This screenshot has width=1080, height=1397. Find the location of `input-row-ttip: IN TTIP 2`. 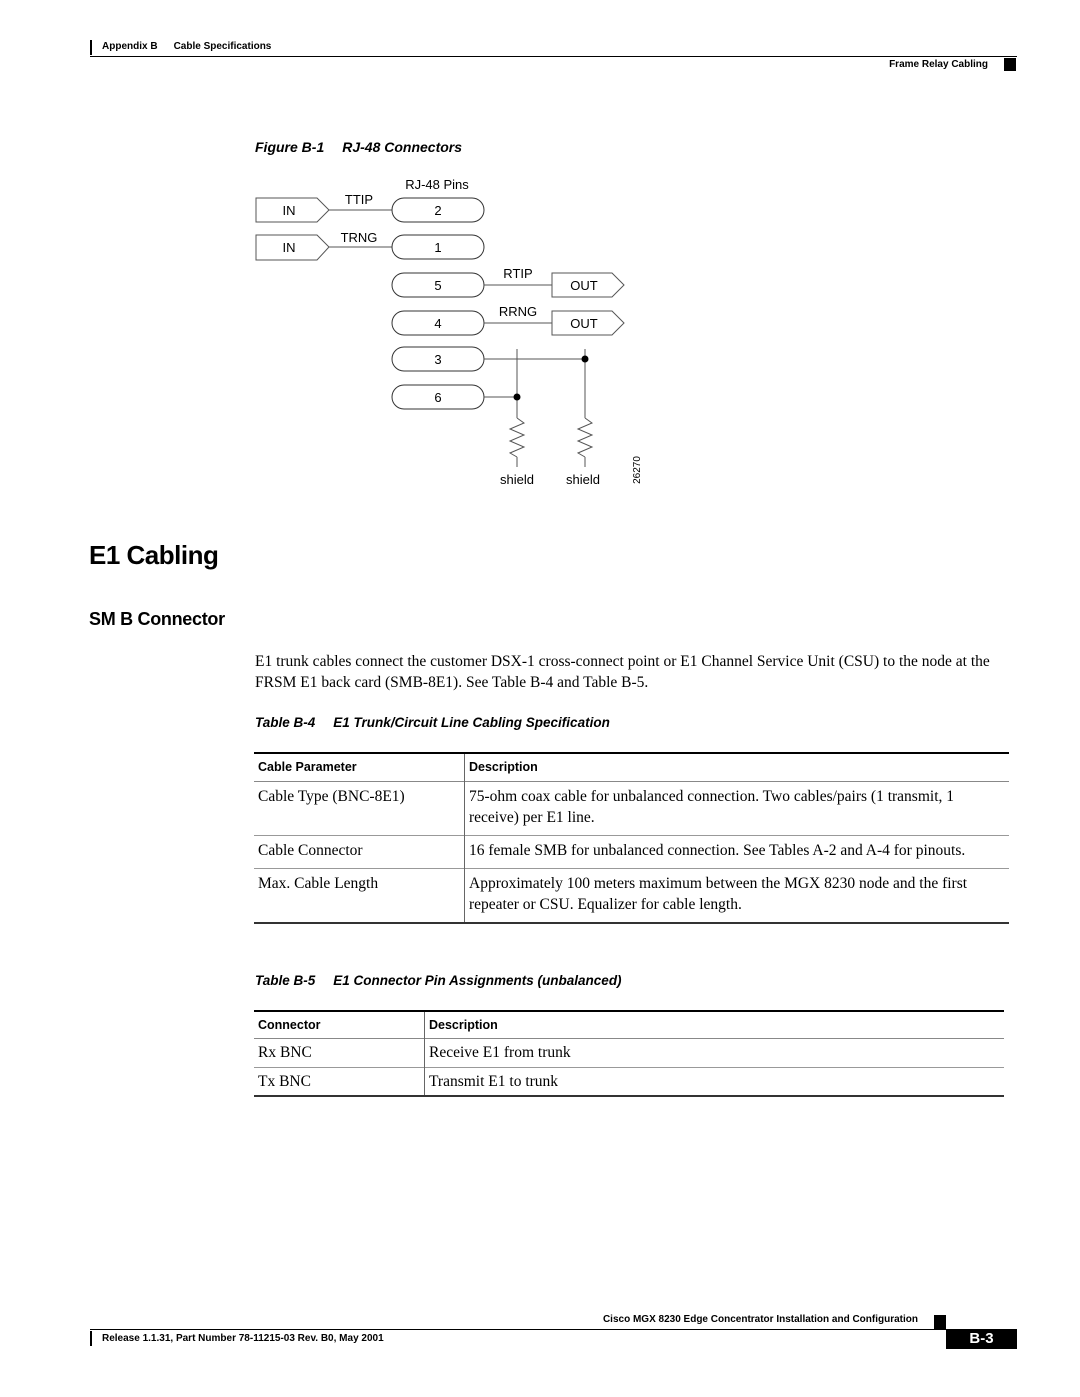

input-row-ttip: IN TTIP 2 is located at coordinates (370, 207).